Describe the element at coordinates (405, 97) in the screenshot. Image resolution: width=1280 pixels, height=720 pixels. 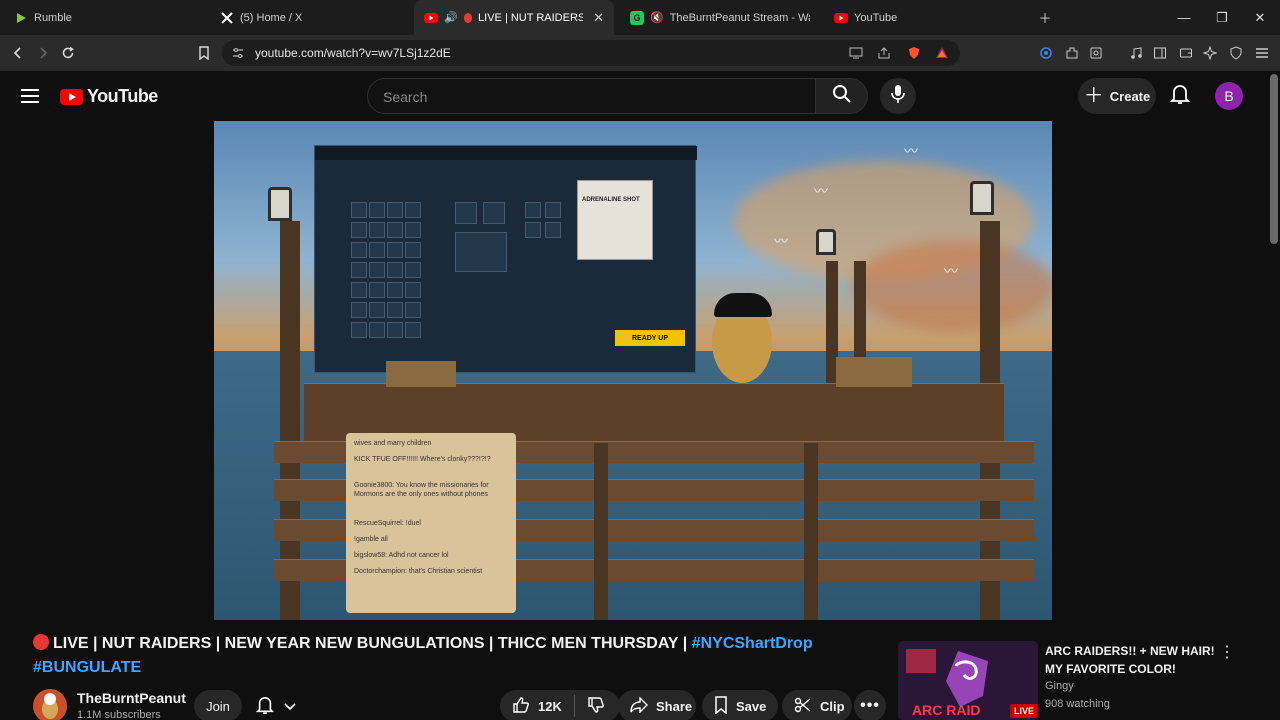
I see `search-placeholder: Search` at that location.